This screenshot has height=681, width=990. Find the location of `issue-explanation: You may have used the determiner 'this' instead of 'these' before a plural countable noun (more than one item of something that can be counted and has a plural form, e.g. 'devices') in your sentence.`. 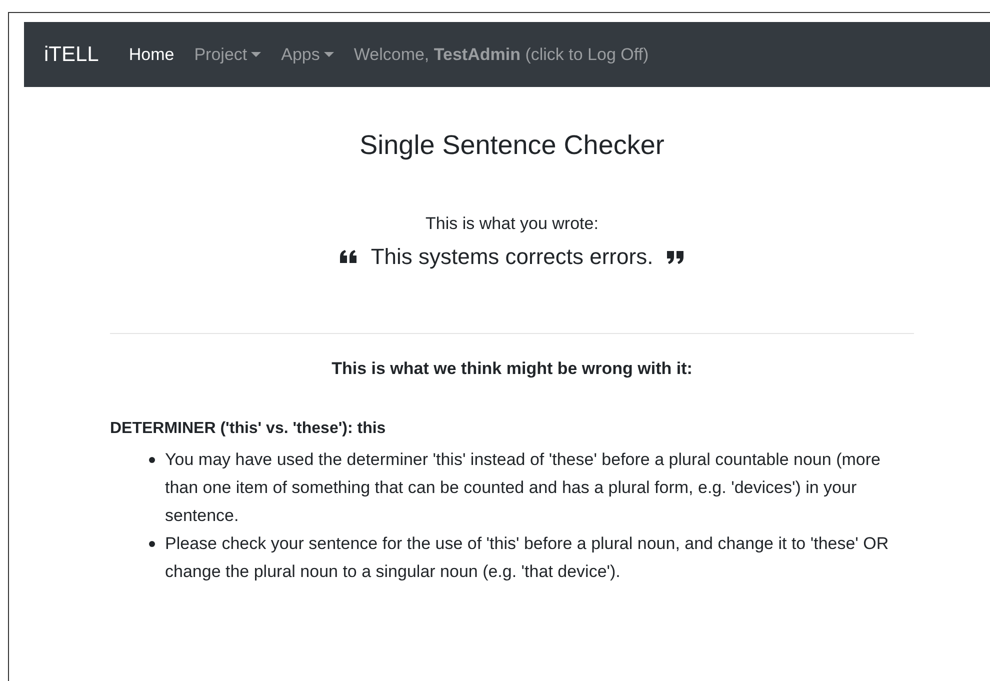

issue-explanation: You may have used the determiner 'this' instead of 'these' before a plural countable noun (more than one item of something that can be counted and has a plural form, e.g. 'devices') in your sentence. is located at coordinates (523, 487).